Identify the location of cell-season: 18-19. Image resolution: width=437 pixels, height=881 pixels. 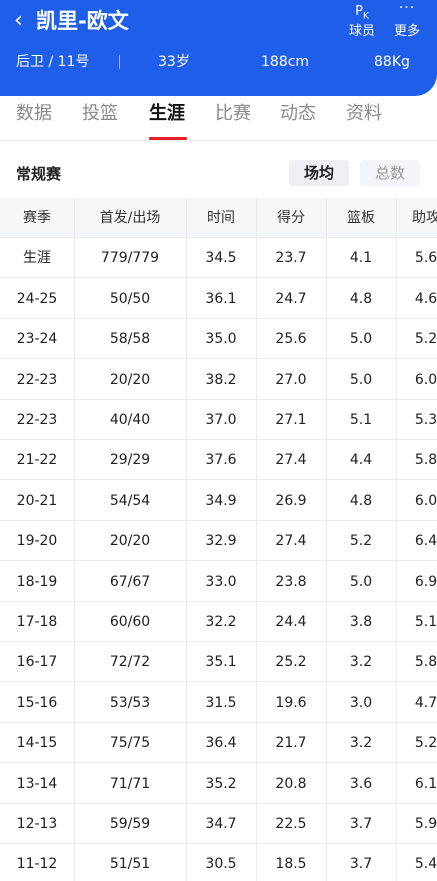
(37, 581).